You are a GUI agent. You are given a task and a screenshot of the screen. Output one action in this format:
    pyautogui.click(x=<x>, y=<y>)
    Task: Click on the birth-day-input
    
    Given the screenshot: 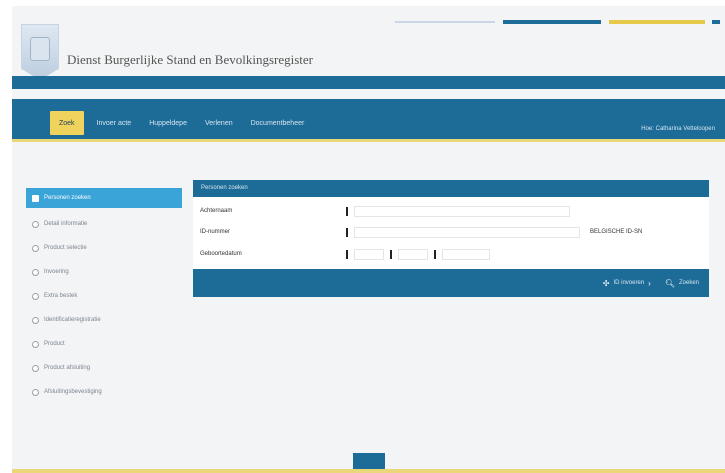 What is the action you would take?
    pyautogui.click(x=369, y=254)
    